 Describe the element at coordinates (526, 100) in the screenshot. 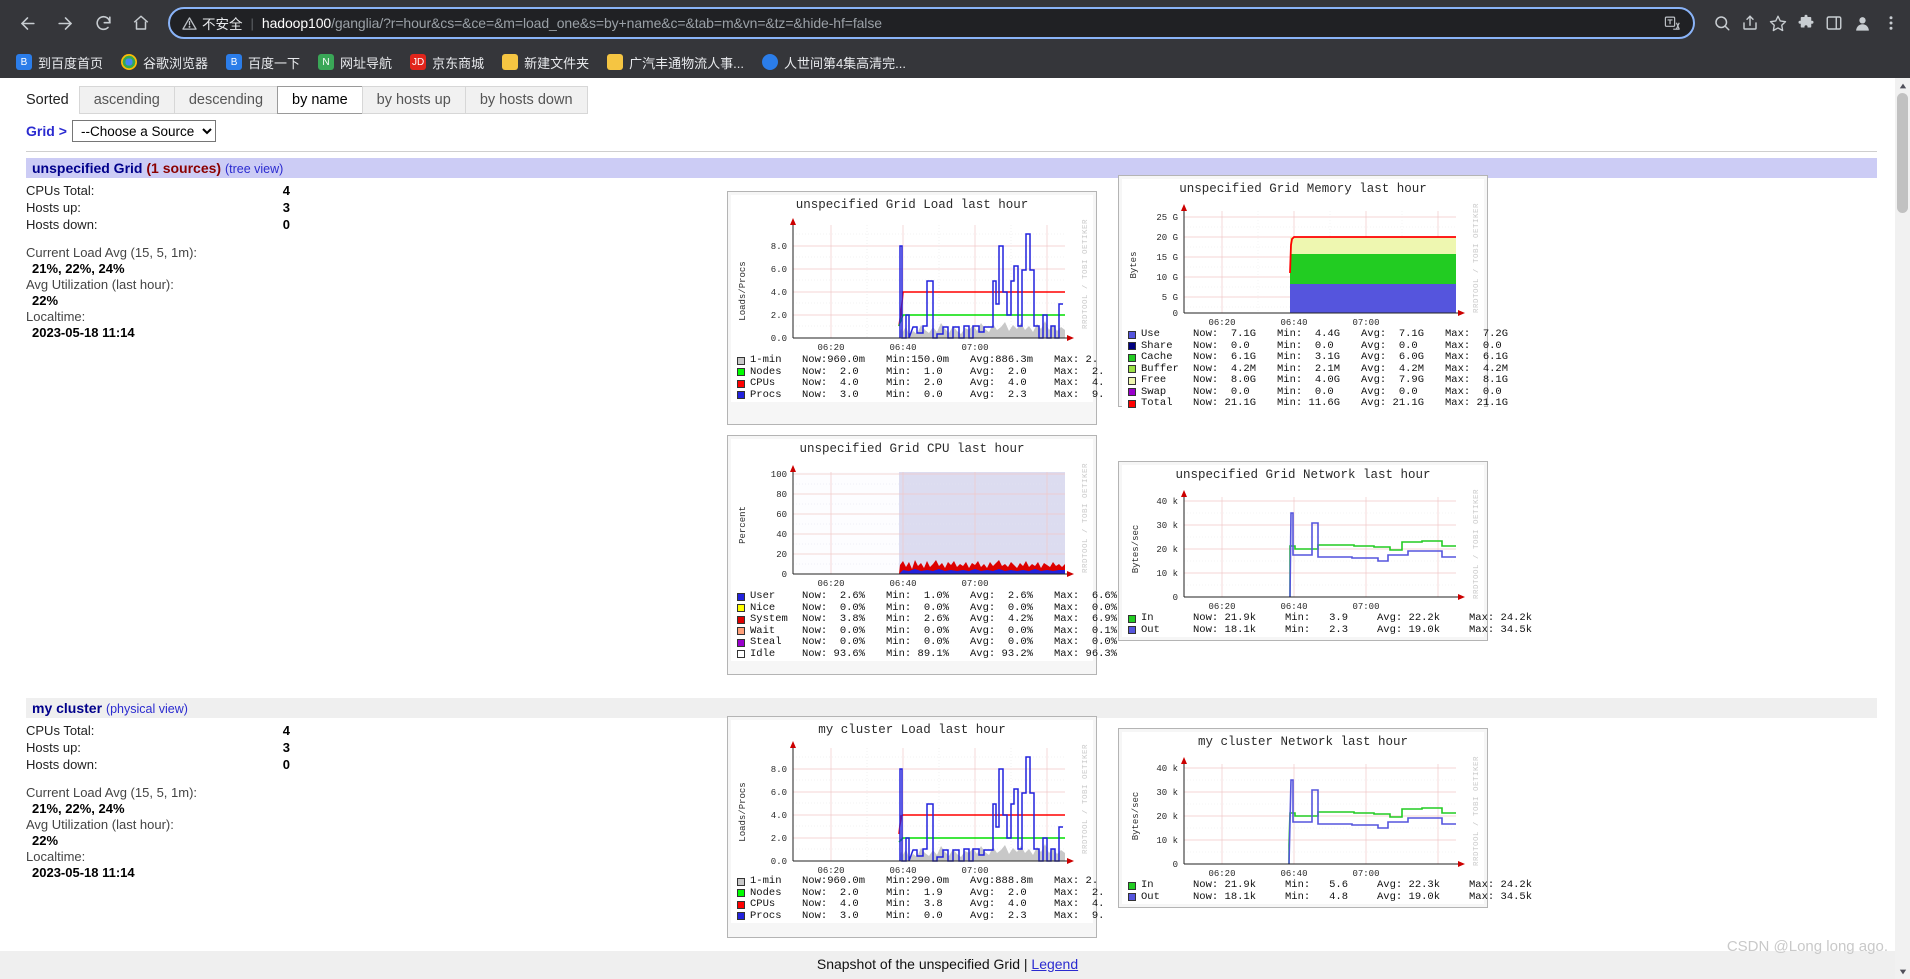

I see `sort-tab-by-hosts-down: by hosts down` at that location.